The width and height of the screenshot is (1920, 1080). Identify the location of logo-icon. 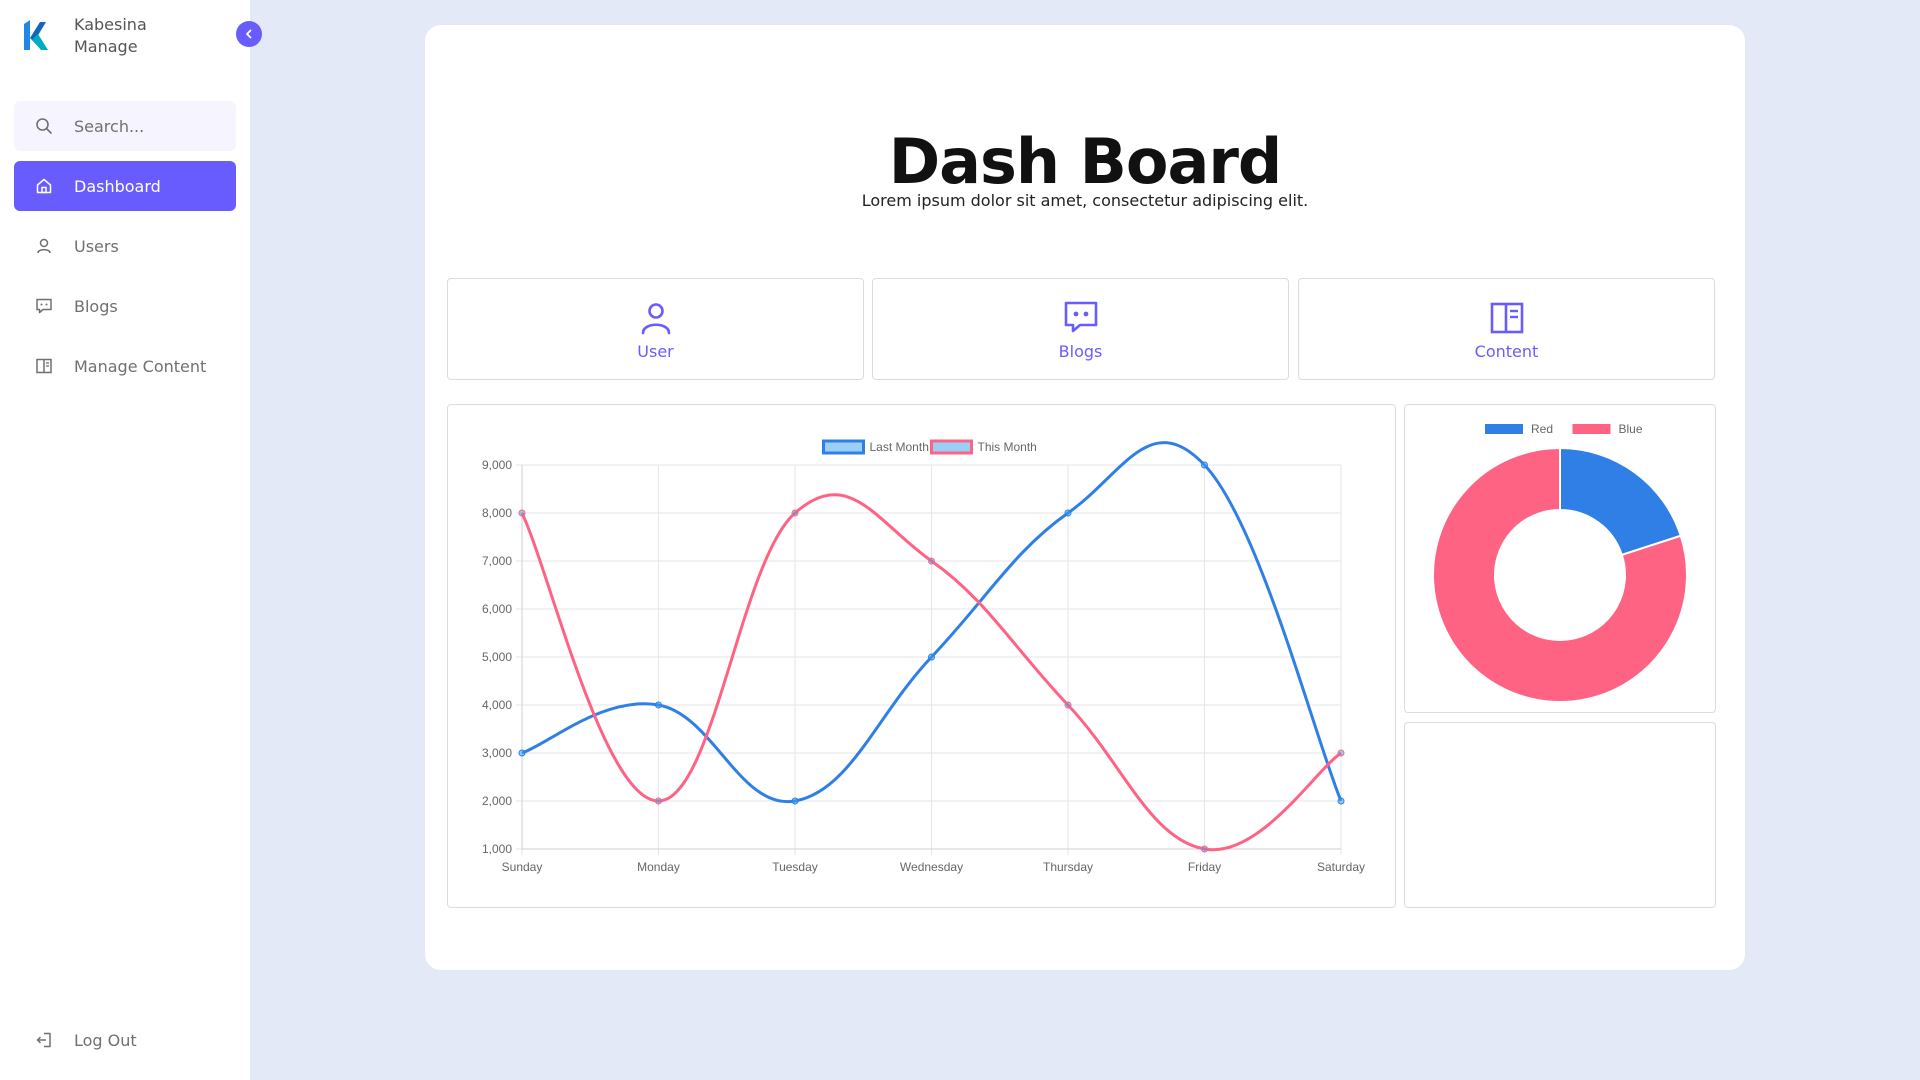
(36, 35).